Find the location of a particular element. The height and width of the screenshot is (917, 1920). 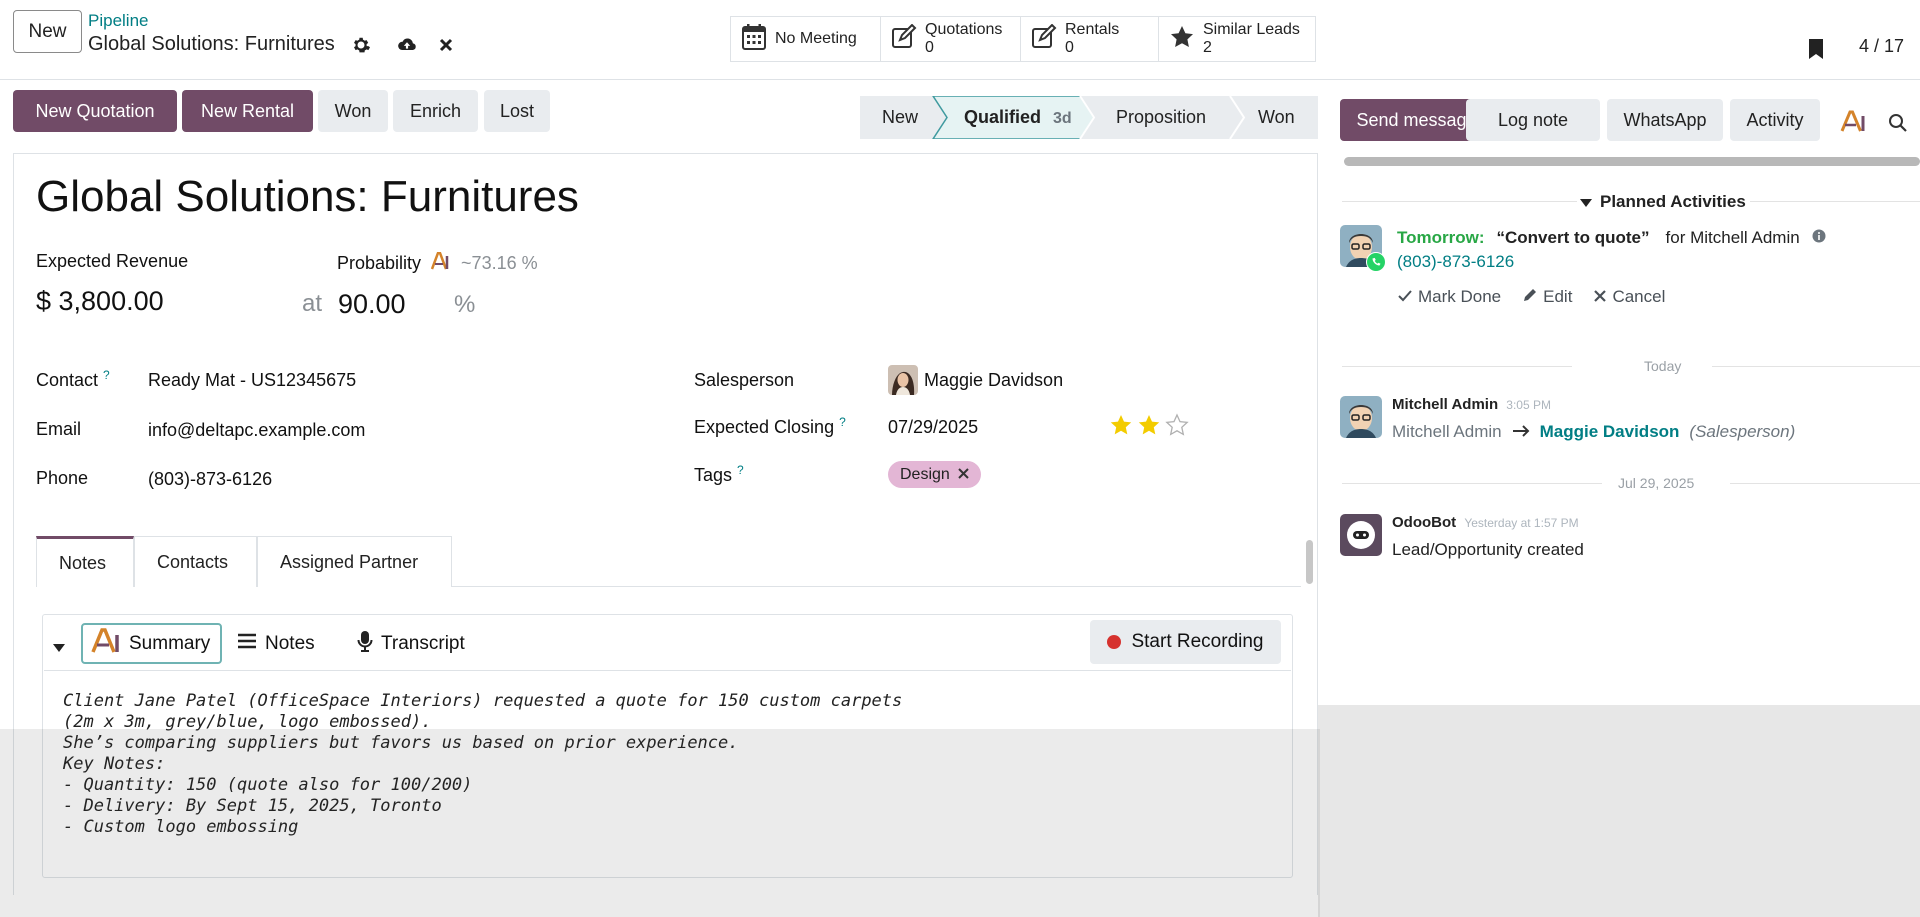

discard-x-icon is located at coordinates (447, 45).